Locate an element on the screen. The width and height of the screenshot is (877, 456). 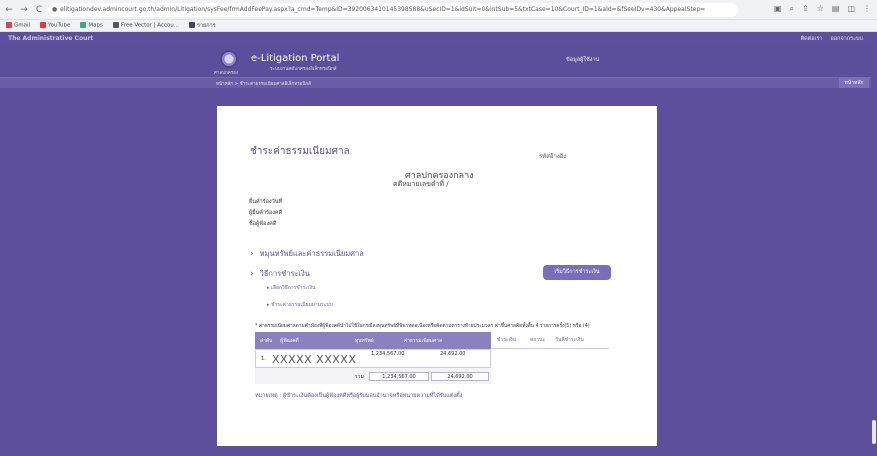
breadcrumb-bar is located at coordinates (438, 83).